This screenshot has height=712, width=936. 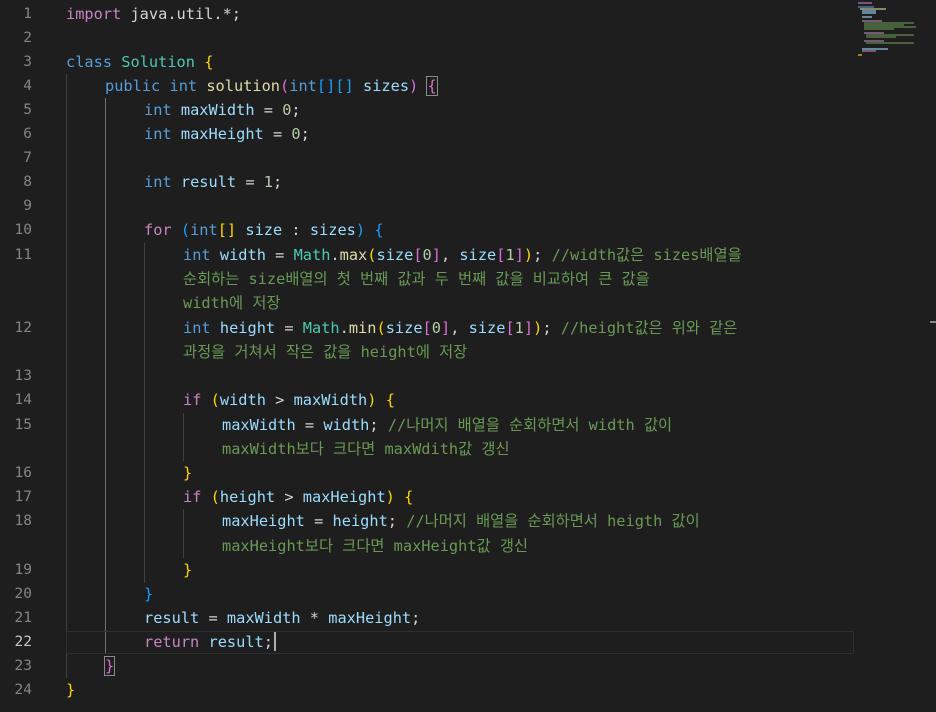 I want to click on token-keyword: int, so click(x=183, y=86).